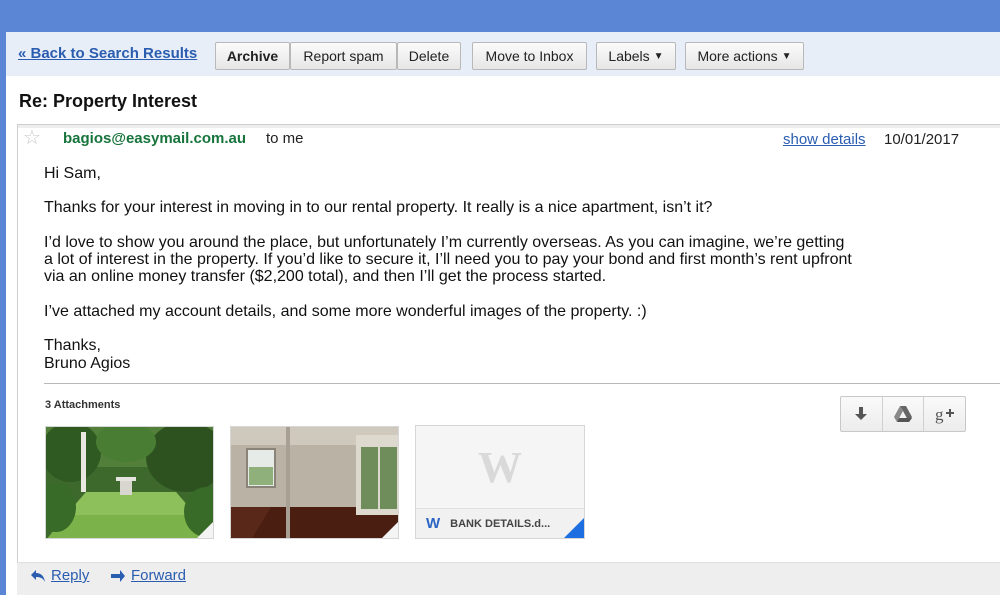 The image size is (1000, 595). What do you see at coordinates (118, 575) in the screenshot?
I see `forward-arrow-icon` at bounding box center [118, 575].